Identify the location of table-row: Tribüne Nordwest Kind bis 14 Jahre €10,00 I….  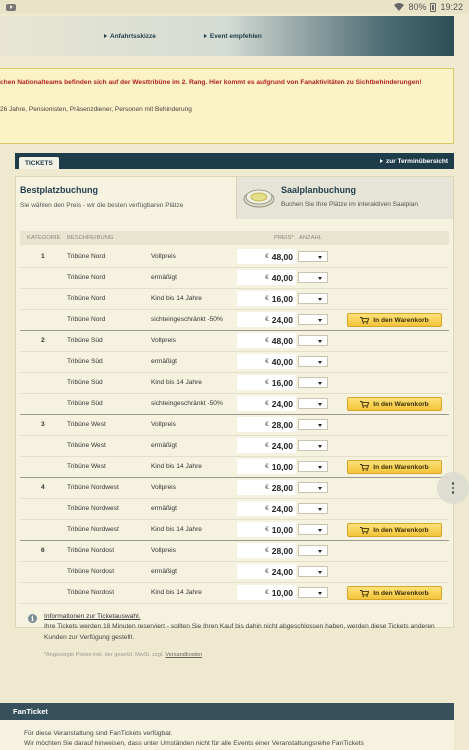
(234, 530).